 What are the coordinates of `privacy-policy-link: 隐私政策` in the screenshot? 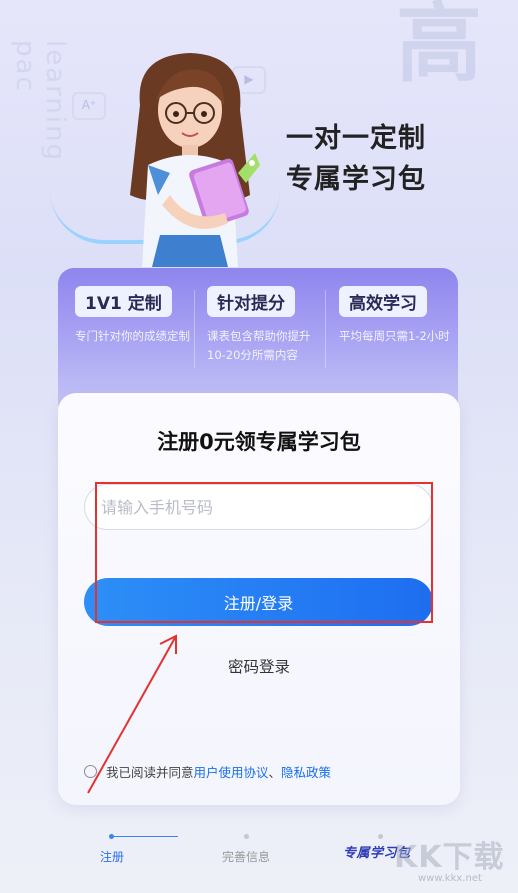 It's located at (306, 771).